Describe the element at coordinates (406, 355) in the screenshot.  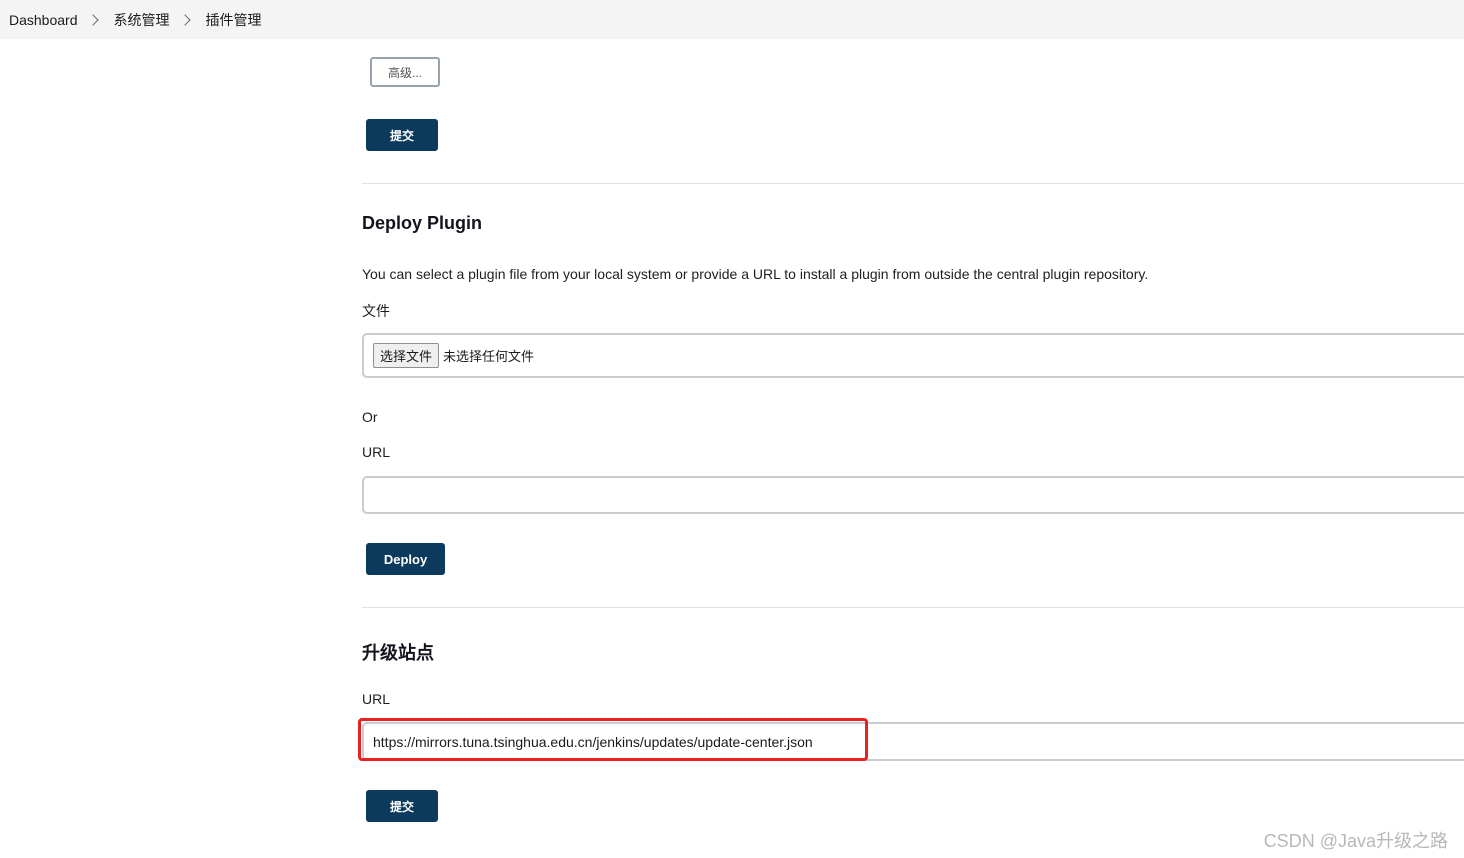
I see `choose-file-button: 选择文件` at that location.